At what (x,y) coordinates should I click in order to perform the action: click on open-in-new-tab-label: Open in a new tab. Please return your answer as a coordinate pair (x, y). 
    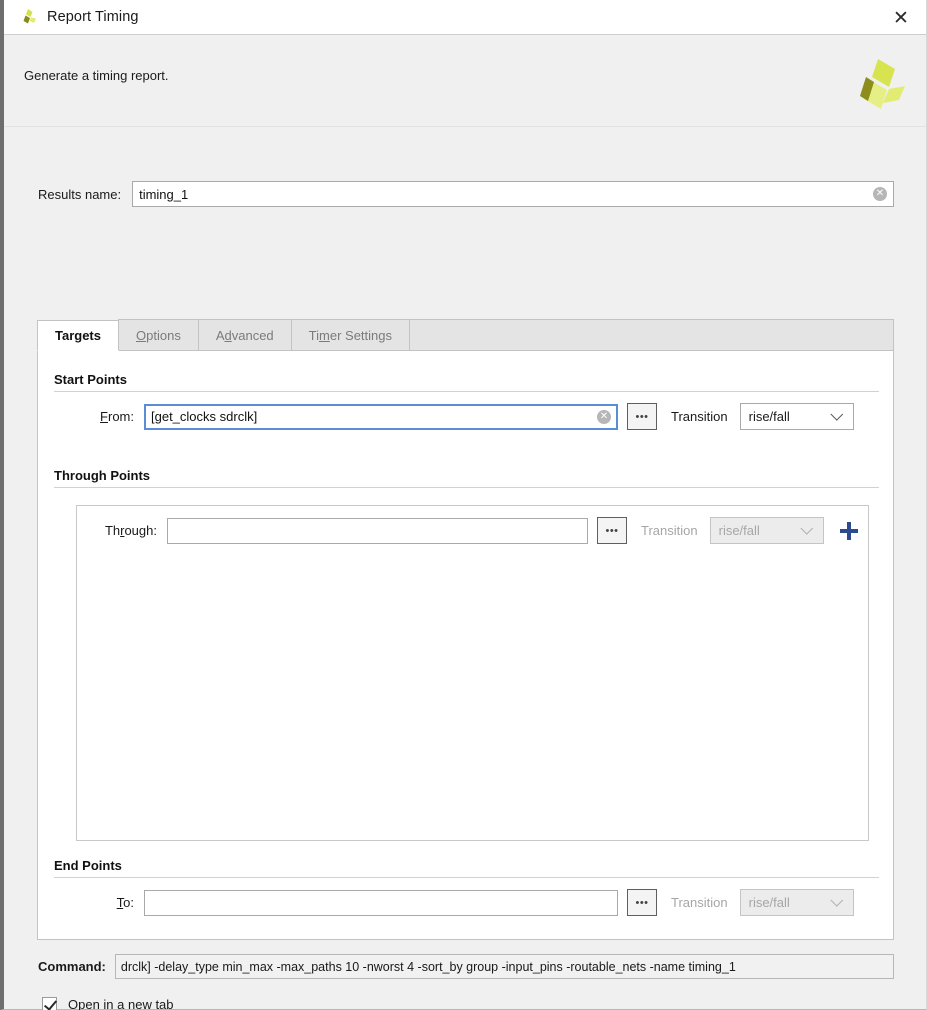
    Looking at the image, I should click on (121, 1003).